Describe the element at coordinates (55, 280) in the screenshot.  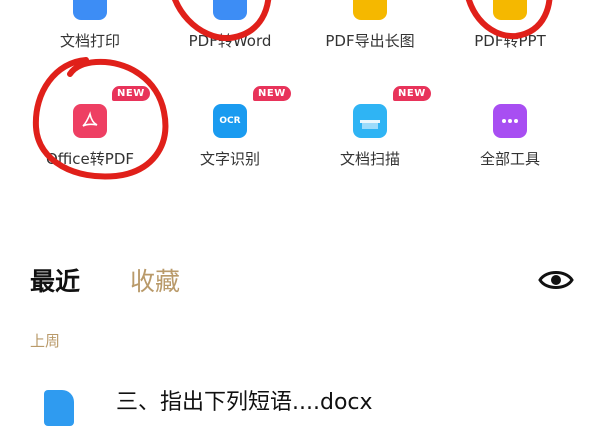
I see `tab-recent: 最近` at that location.